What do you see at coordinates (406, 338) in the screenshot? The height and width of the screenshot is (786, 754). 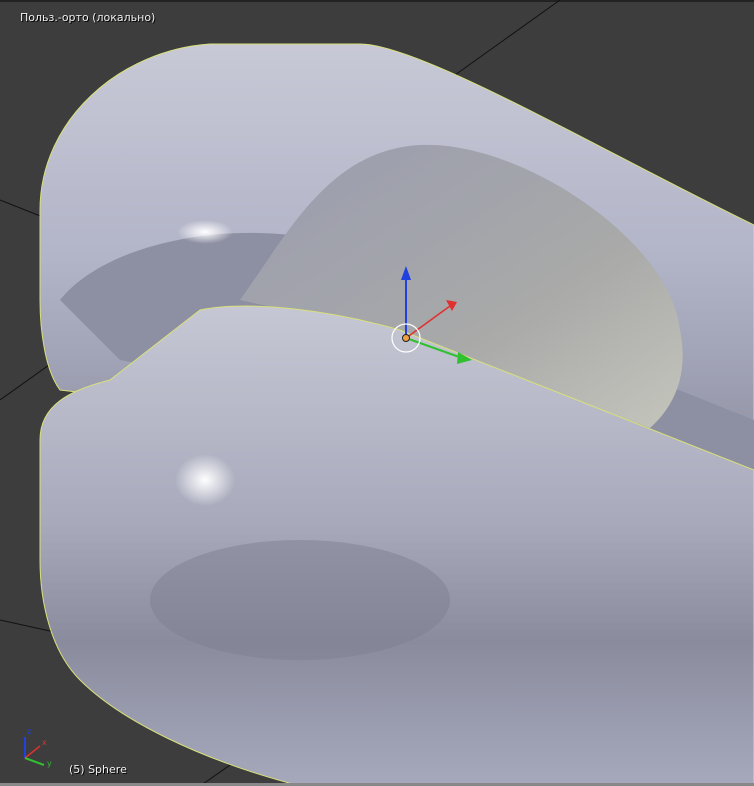 I see `origin-dot-icon` at bounding box center [406, 338].